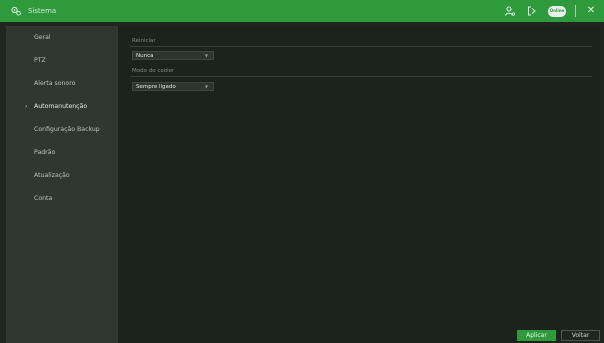  Describe the element at coordinates (62, 37) in the screenshot. I see `sidebar-item-geral: Geral` at that location.